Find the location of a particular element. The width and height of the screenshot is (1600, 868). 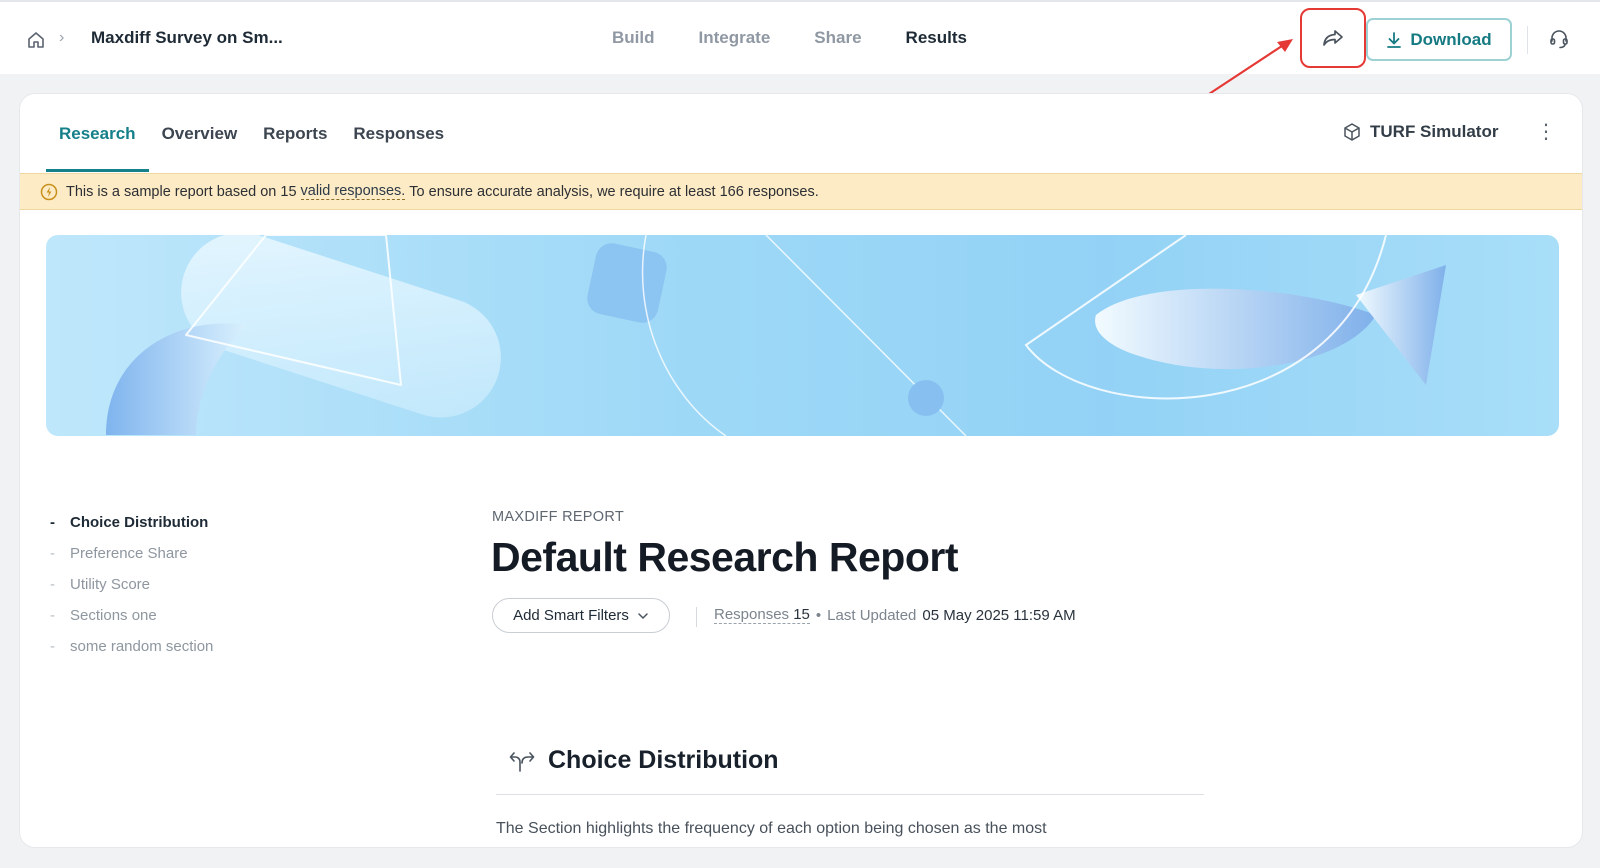

responses-label: Responses is located at coordinates (752, 614).